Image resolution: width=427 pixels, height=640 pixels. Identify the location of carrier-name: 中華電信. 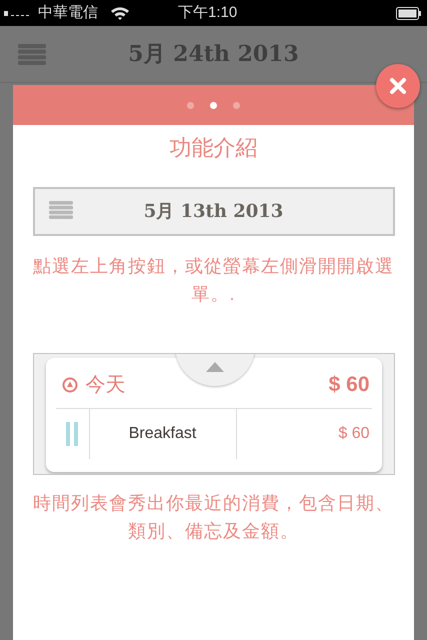
(68, 12).